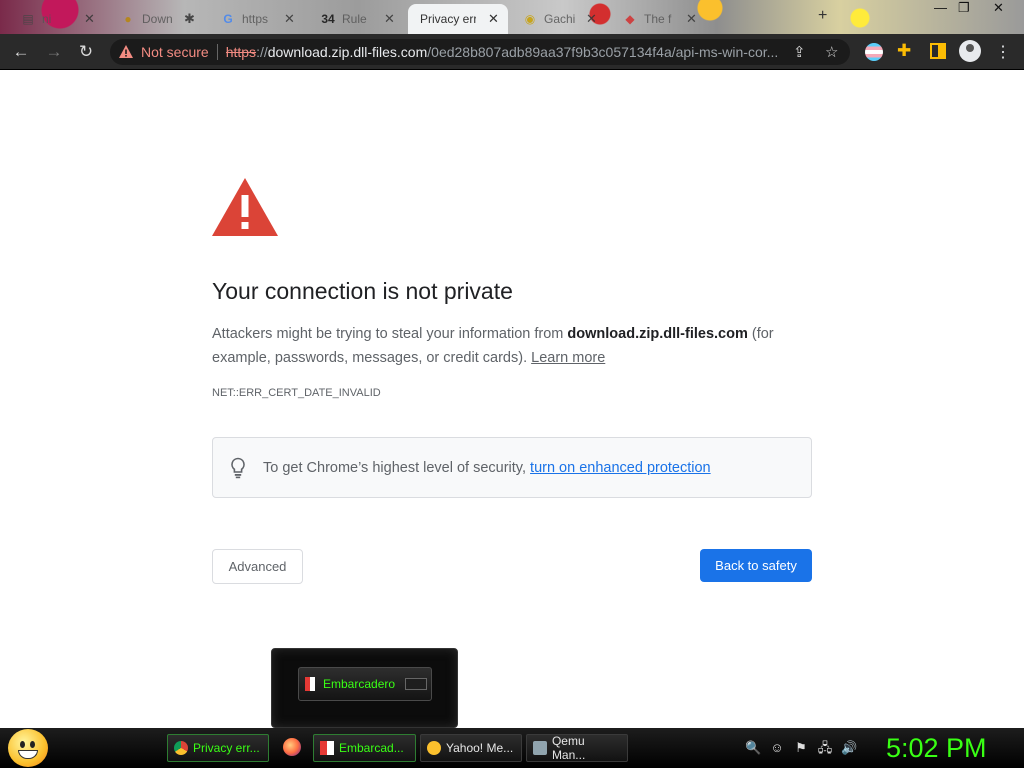 Image resolution: width=1024 pixels, height=768 pixels. What do you see at coordinates (354, 19) in the screenshot?
I see `tab-title: Rule` at bounding box center [354, 19].